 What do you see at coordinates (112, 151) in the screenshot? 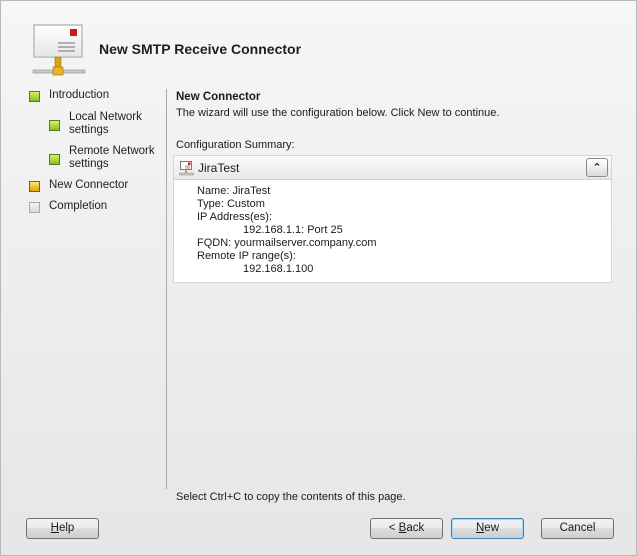
I see `step-label: Remote Network` at bounding box center [112, 151].